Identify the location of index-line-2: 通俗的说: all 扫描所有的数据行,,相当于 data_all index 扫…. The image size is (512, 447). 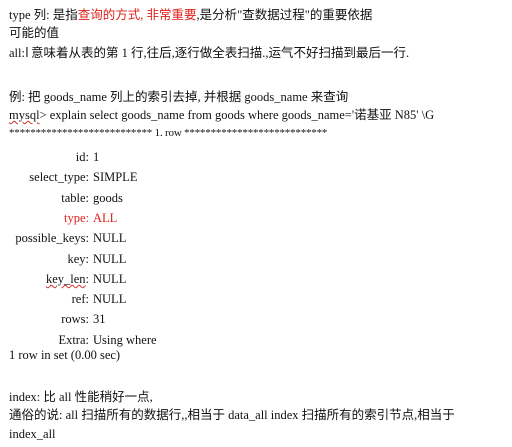
(232, 415).